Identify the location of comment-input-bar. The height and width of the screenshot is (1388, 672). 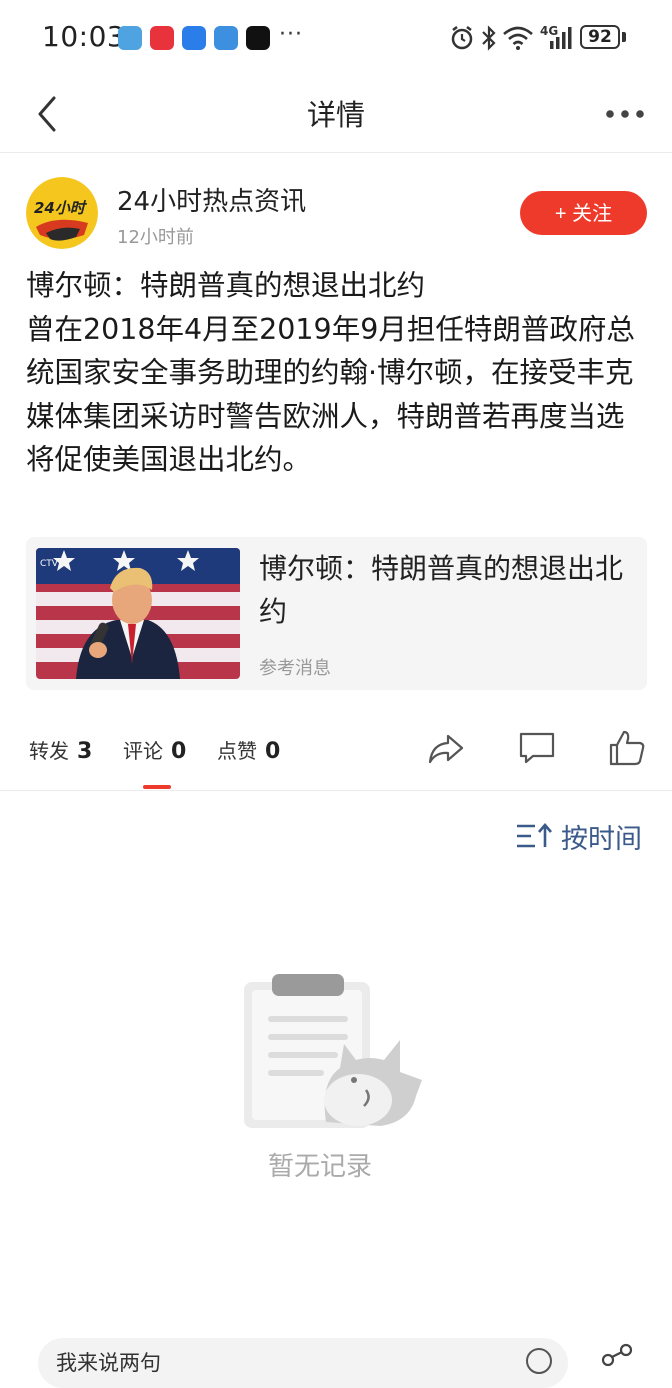
(303, 1363).